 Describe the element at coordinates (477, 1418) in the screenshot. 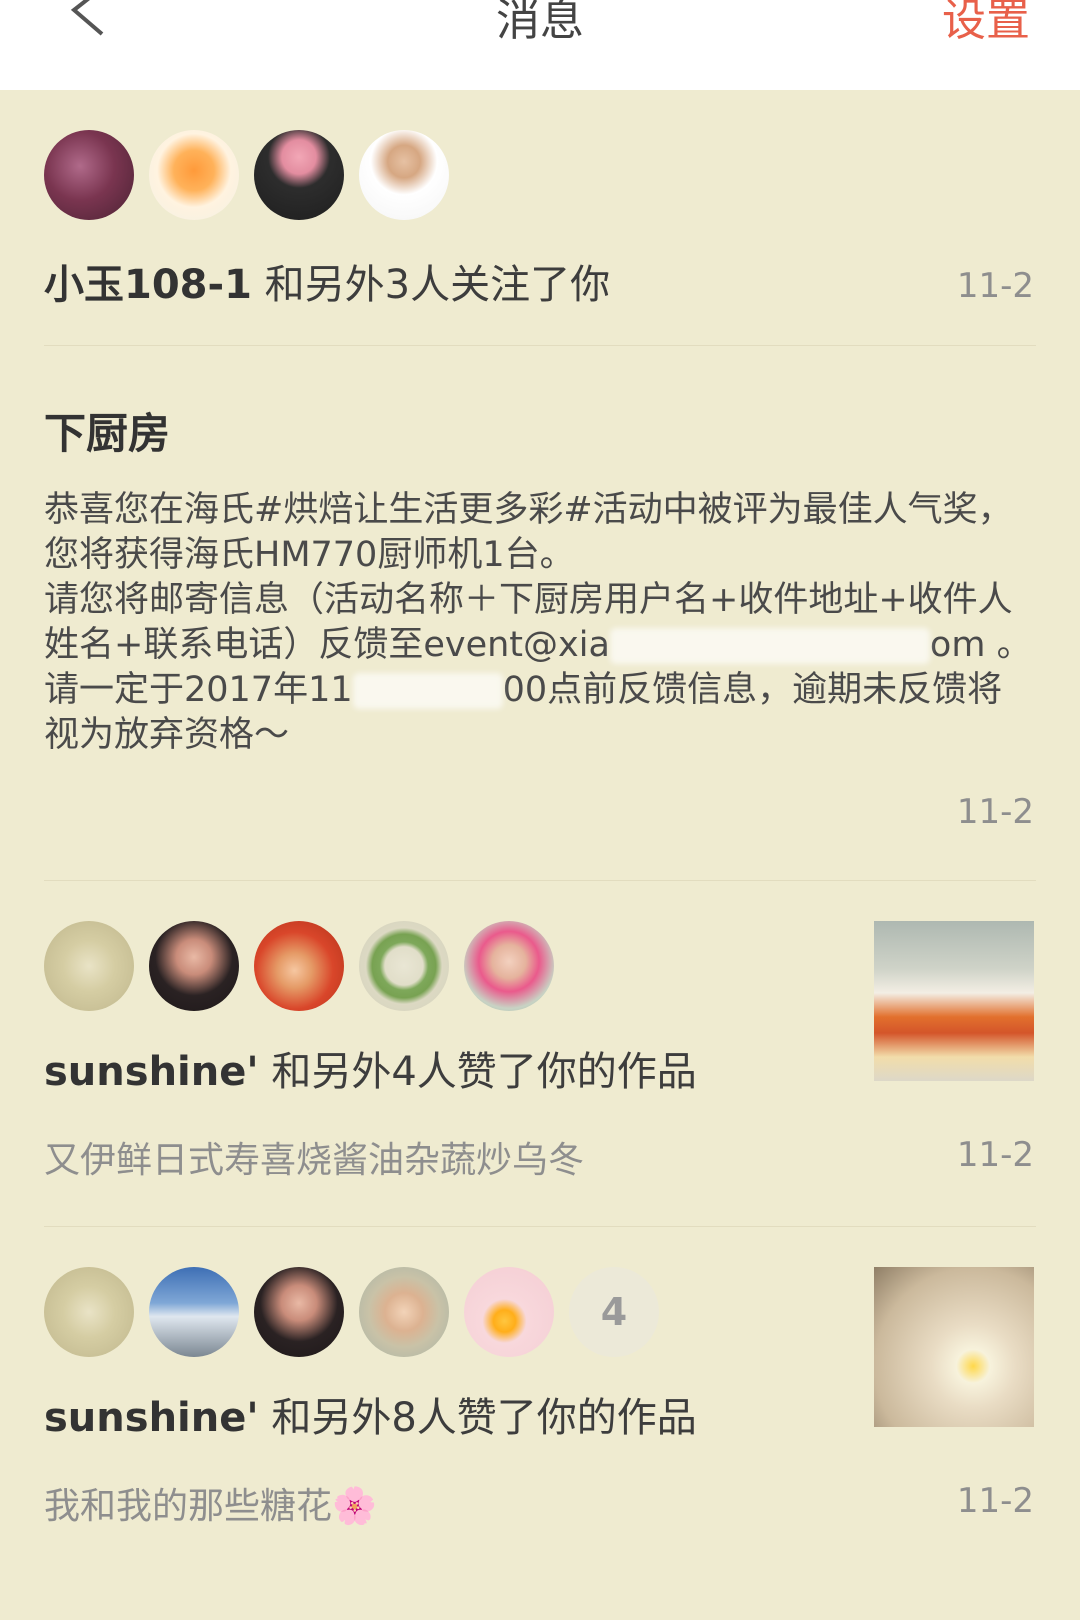

I see `action-text: 和另外8人赞了你的作品` at that location.